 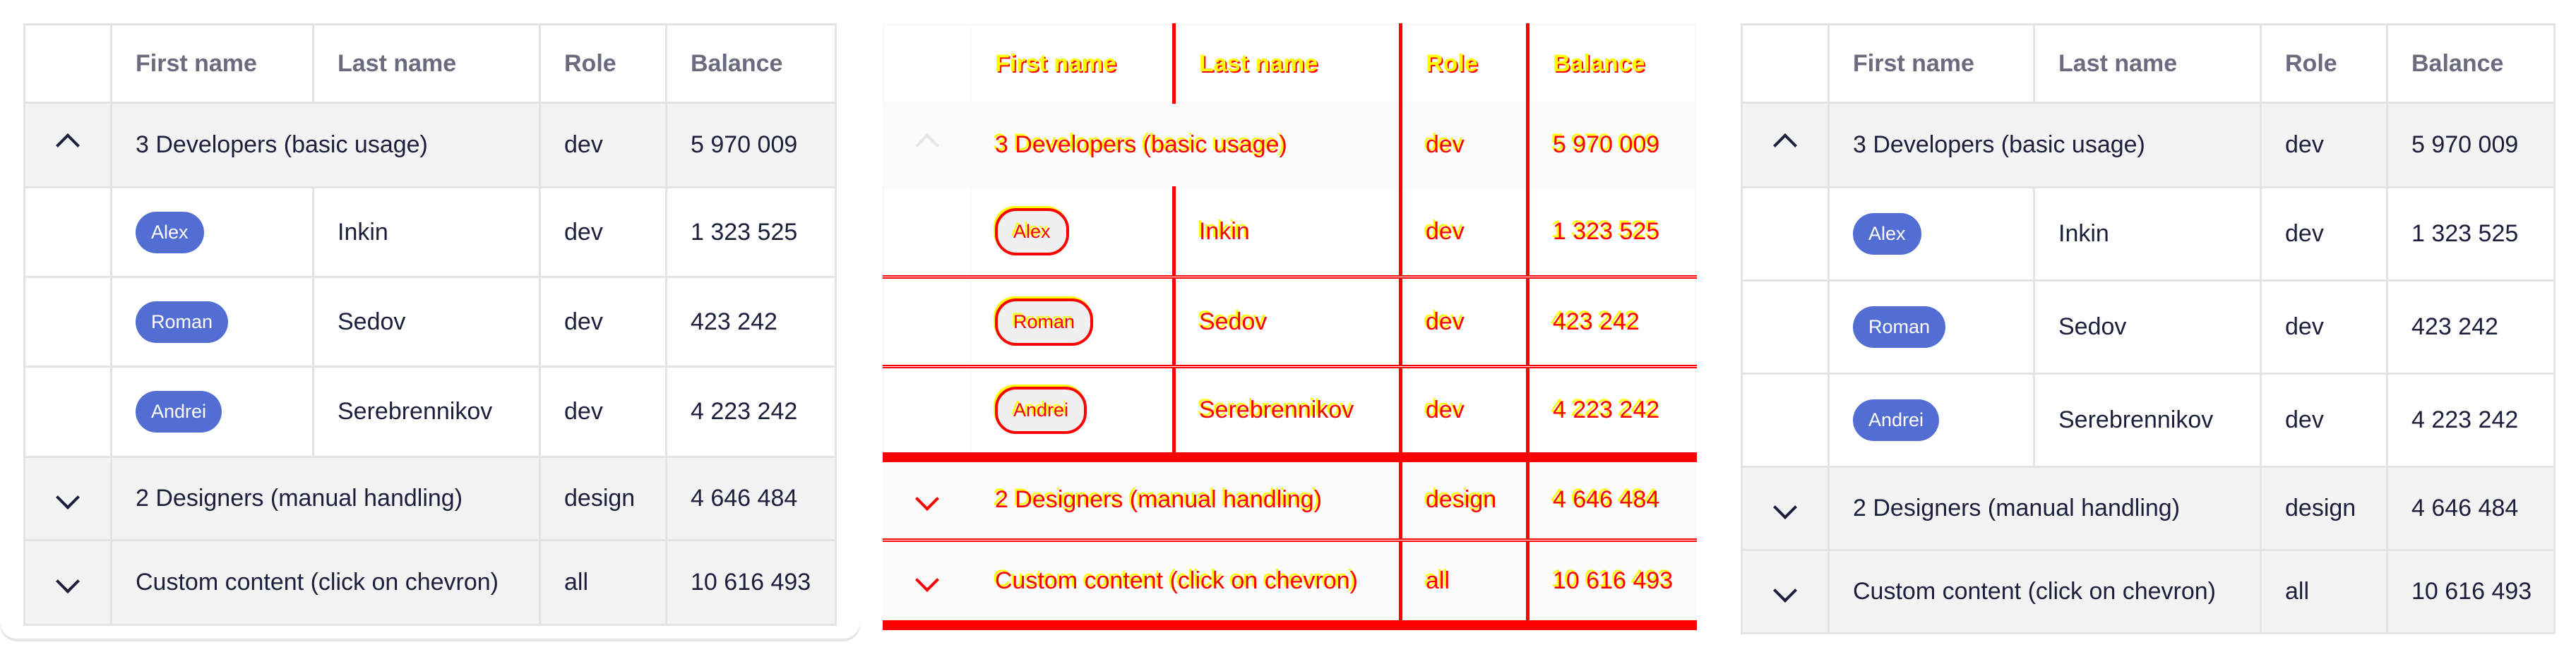 I want to click on role-cell: design, so click(x=1464, y=499).